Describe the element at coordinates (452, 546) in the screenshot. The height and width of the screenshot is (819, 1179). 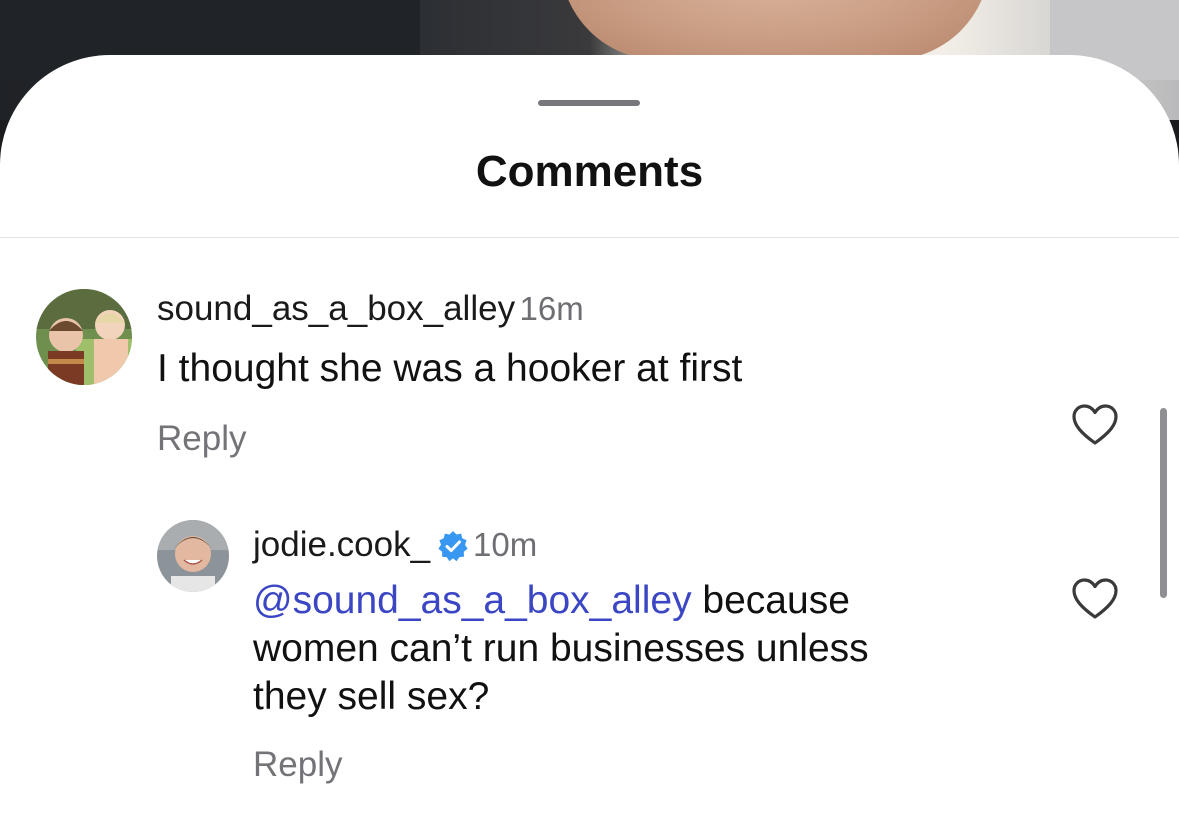
I see `verified-badge-icon` at that location.